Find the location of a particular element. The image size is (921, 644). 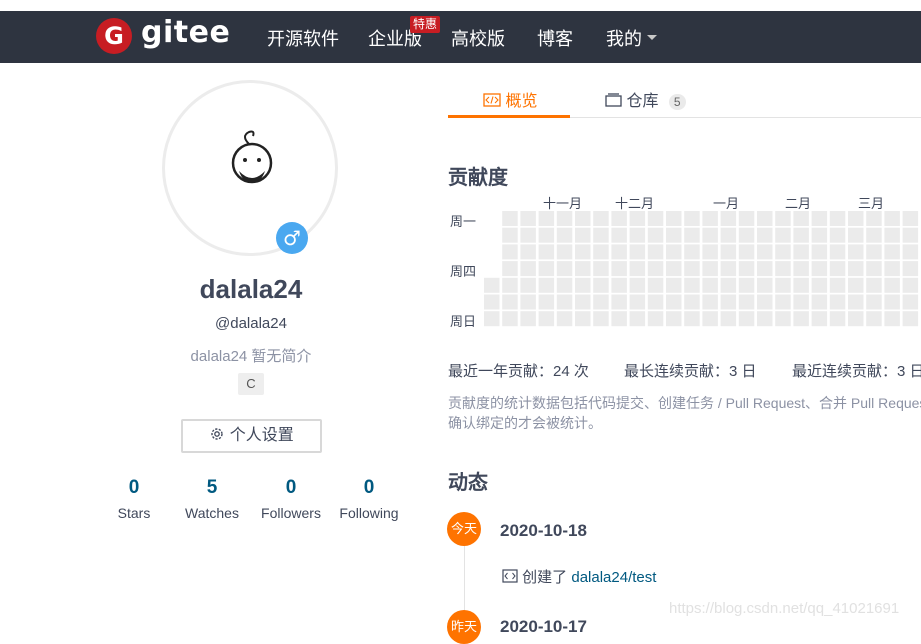

repo-link: dalala24/test is located at coordinates (613, 577).